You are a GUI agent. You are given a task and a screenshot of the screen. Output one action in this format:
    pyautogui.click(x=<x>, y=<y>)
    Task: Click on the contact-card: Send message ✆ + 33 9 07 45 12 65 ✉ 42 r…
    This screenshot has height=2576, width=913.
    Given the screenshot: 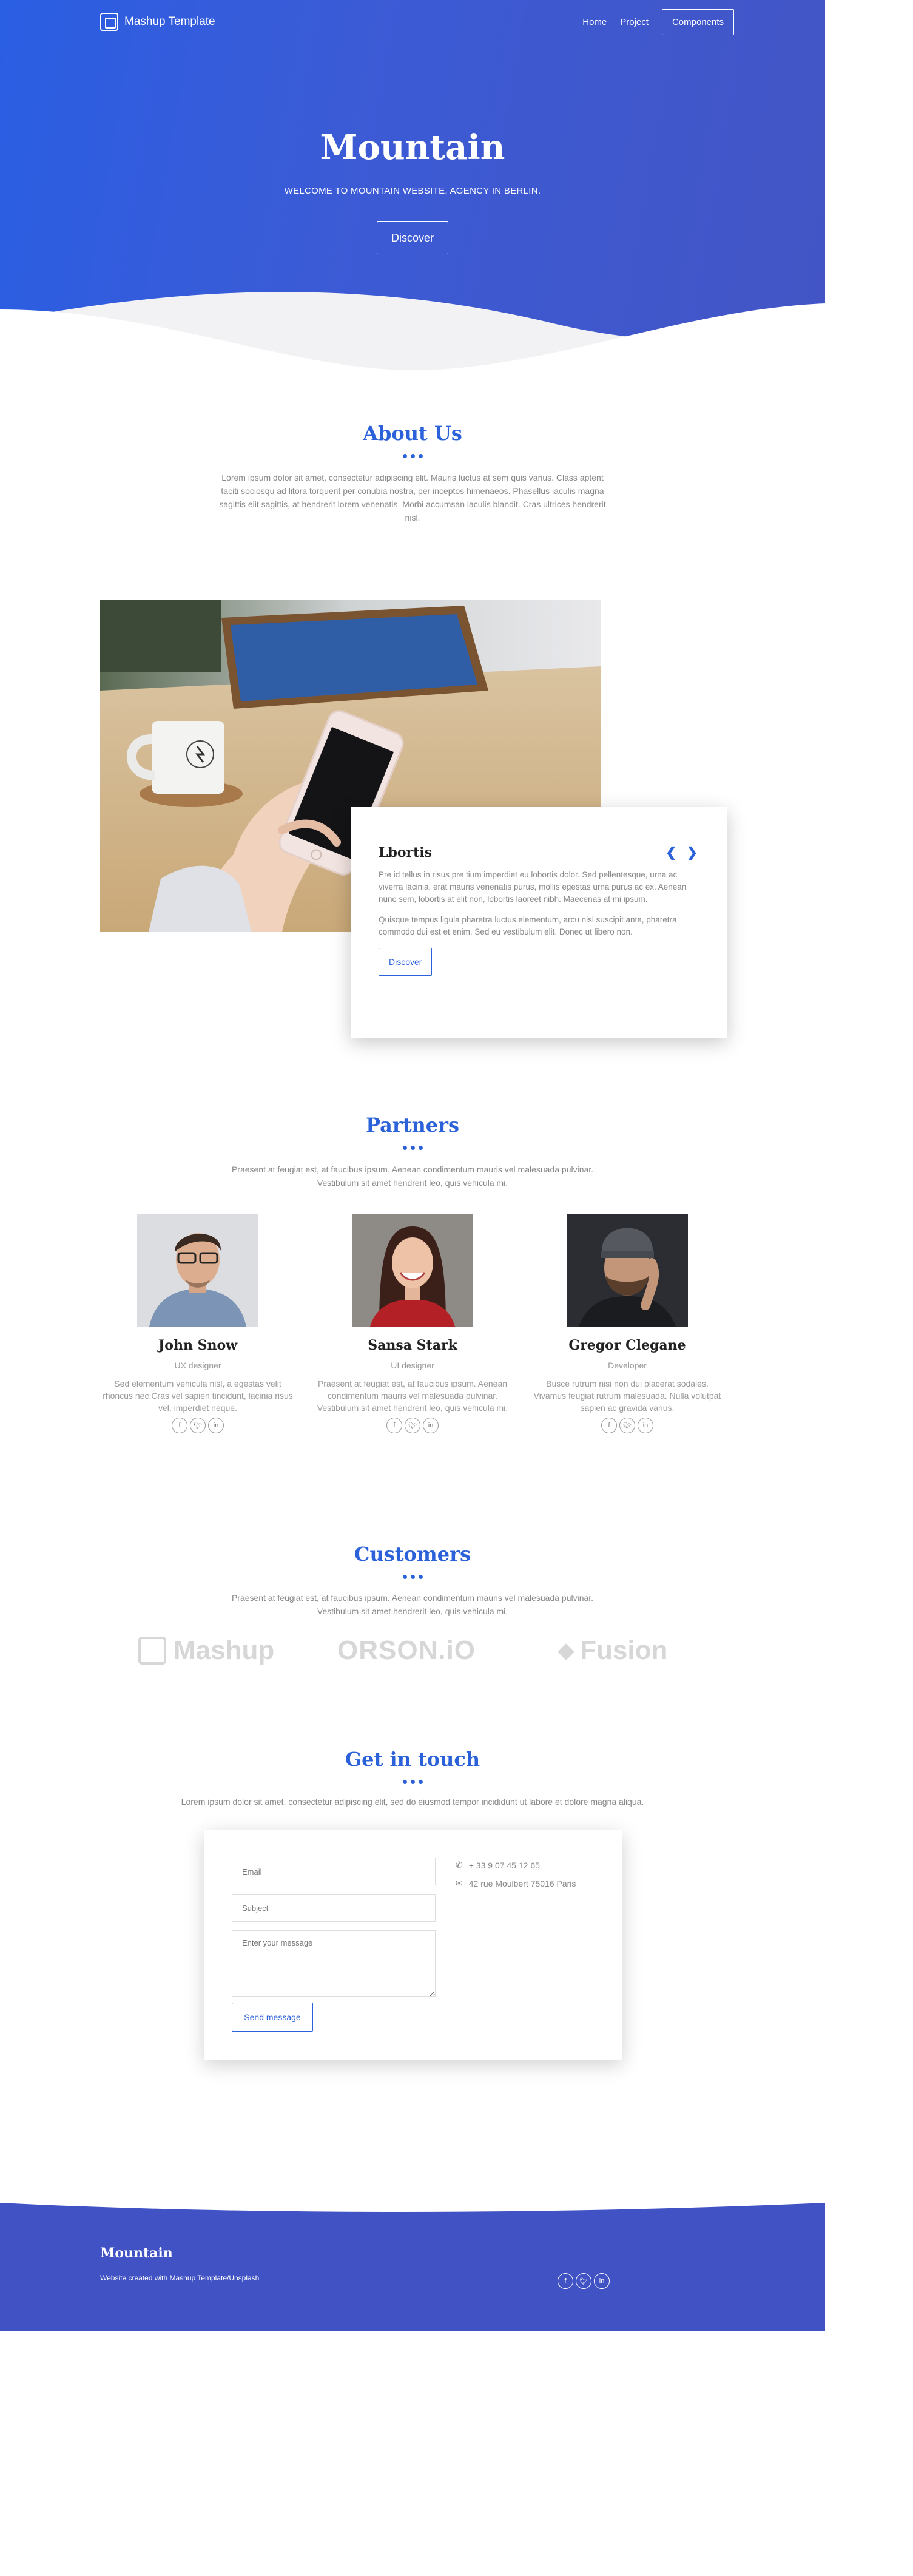 What is the action you would take?
    pyautogui.click(x=413, y=1945)
    